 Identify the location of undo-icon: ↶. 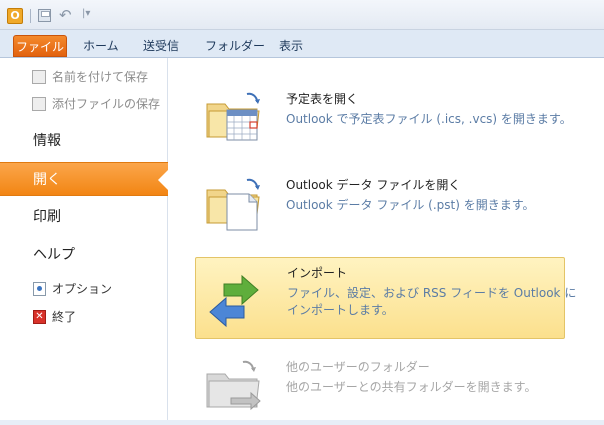
(65, 15).